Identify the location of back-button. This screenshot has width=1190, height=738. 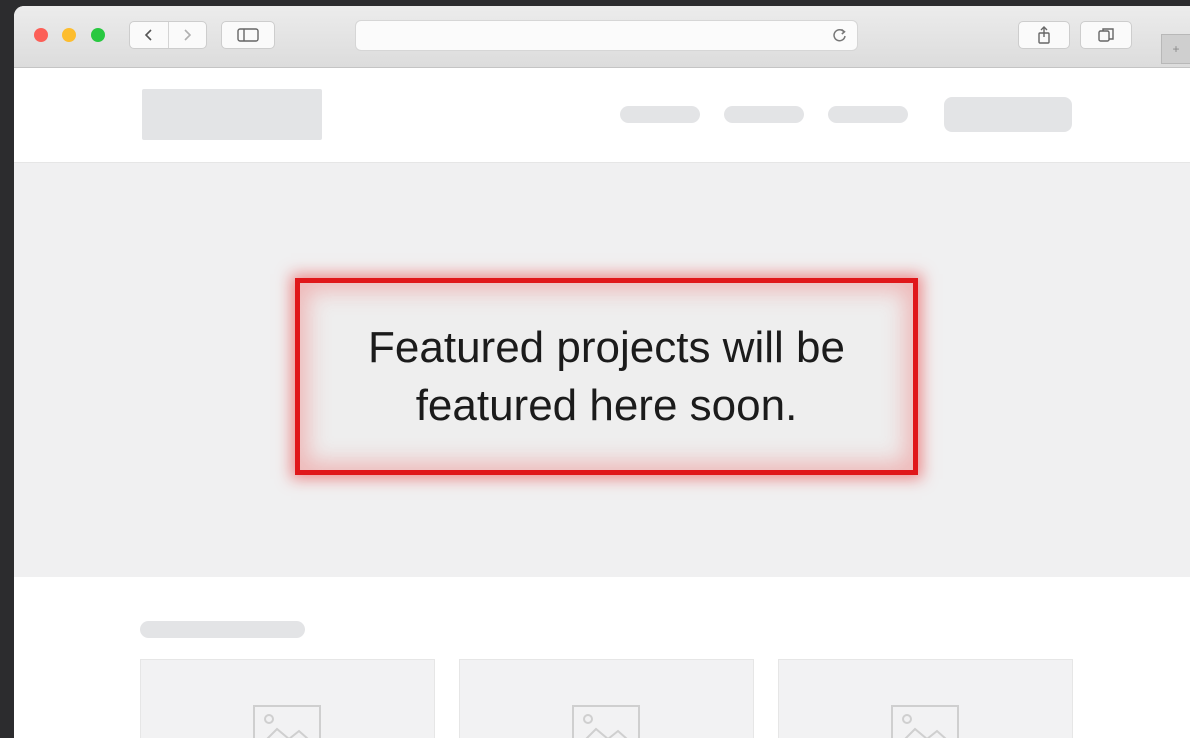
(149, 35).